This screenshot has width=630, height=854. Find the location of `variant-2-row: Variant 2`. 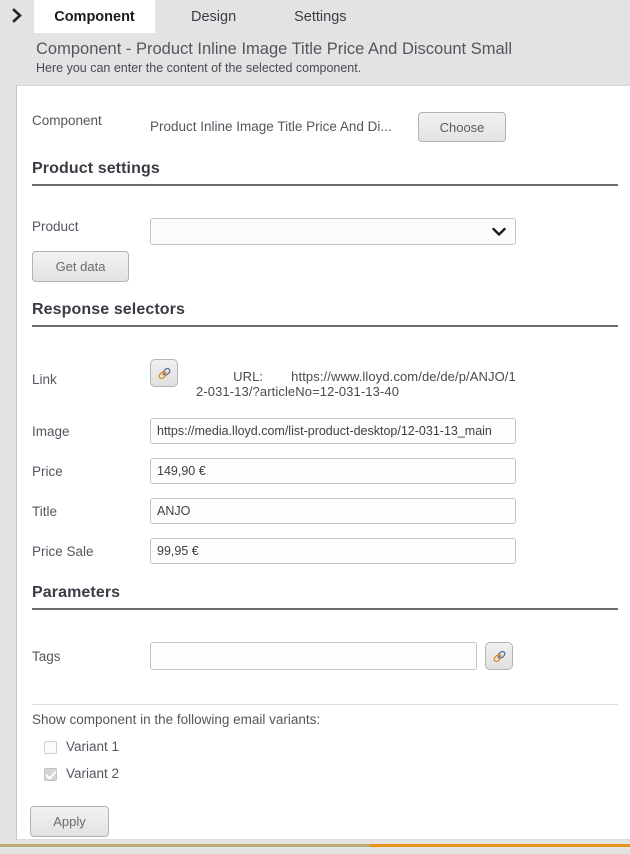

variant-2-row: Variant 2 is located at coordinates (81, 774).